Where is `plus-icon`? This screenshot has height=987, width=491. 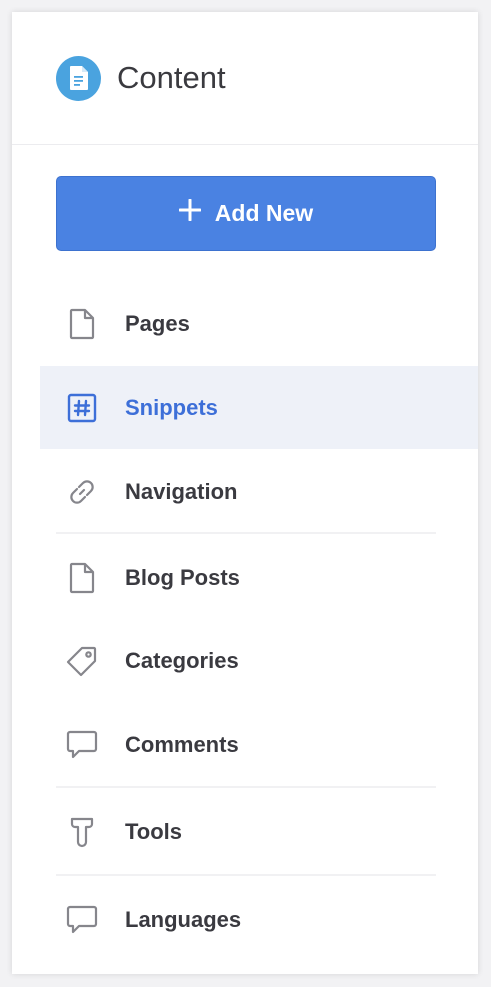
plus-icon is located at coordinates (190, 212).